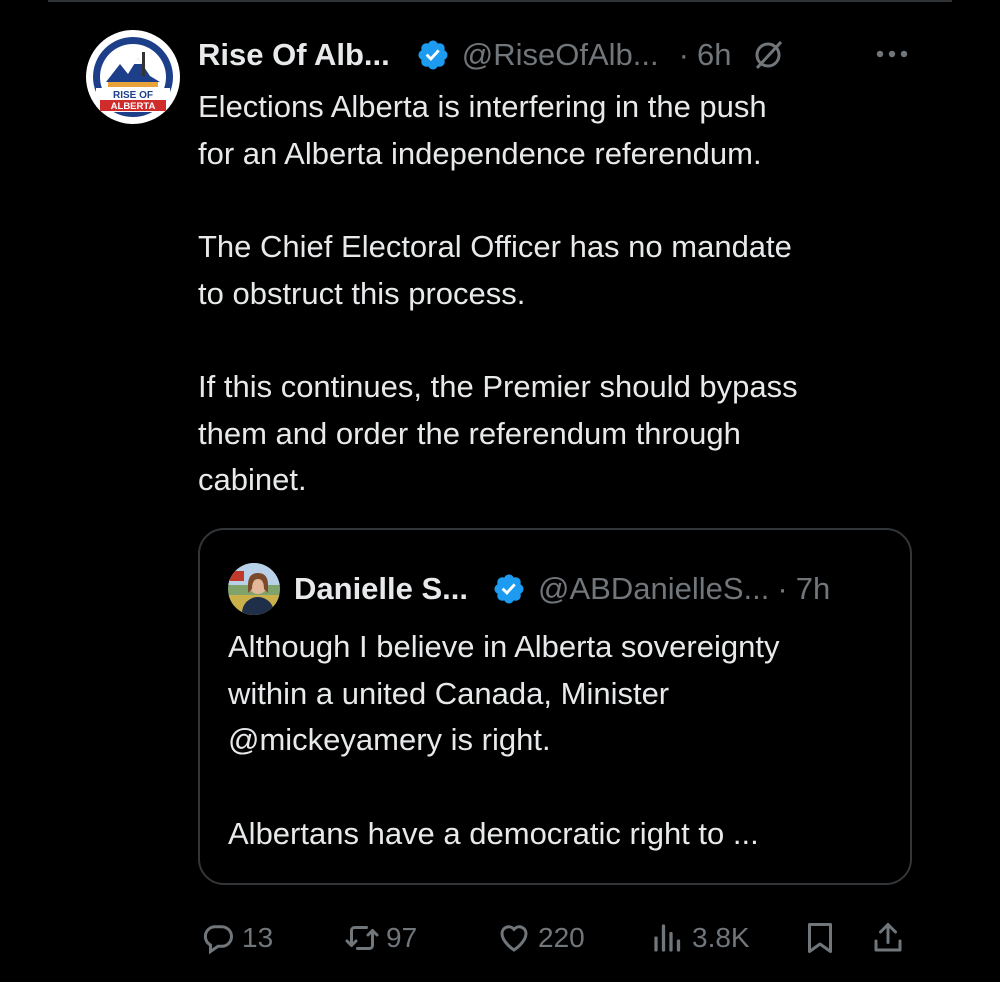  What do you see at coordinates (402, 937) in the screenshot?
I see `repost-count: 97` at bounding box center [402, 937].